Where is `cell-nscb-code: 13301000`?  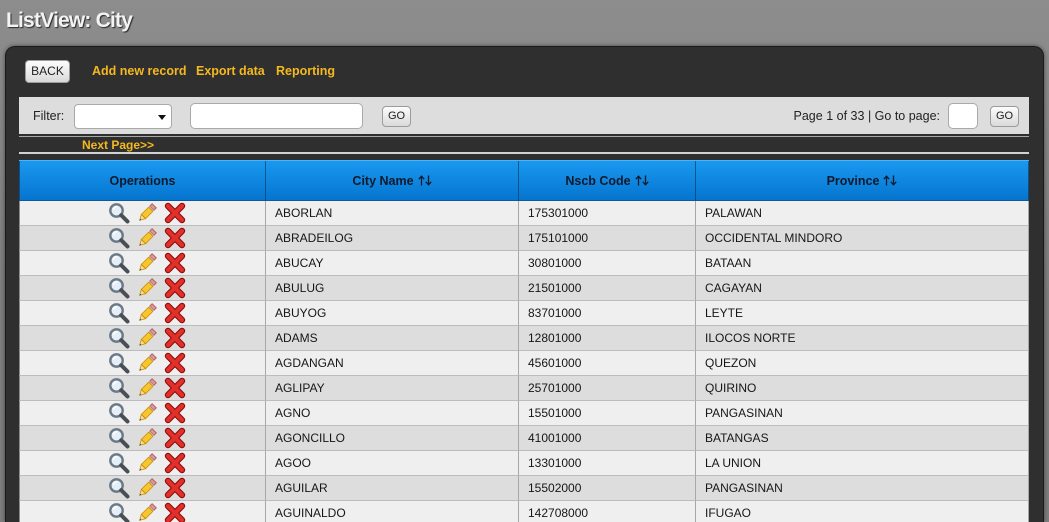 cell-nscb-code: 13301000 is located at coordinates (607, 463).